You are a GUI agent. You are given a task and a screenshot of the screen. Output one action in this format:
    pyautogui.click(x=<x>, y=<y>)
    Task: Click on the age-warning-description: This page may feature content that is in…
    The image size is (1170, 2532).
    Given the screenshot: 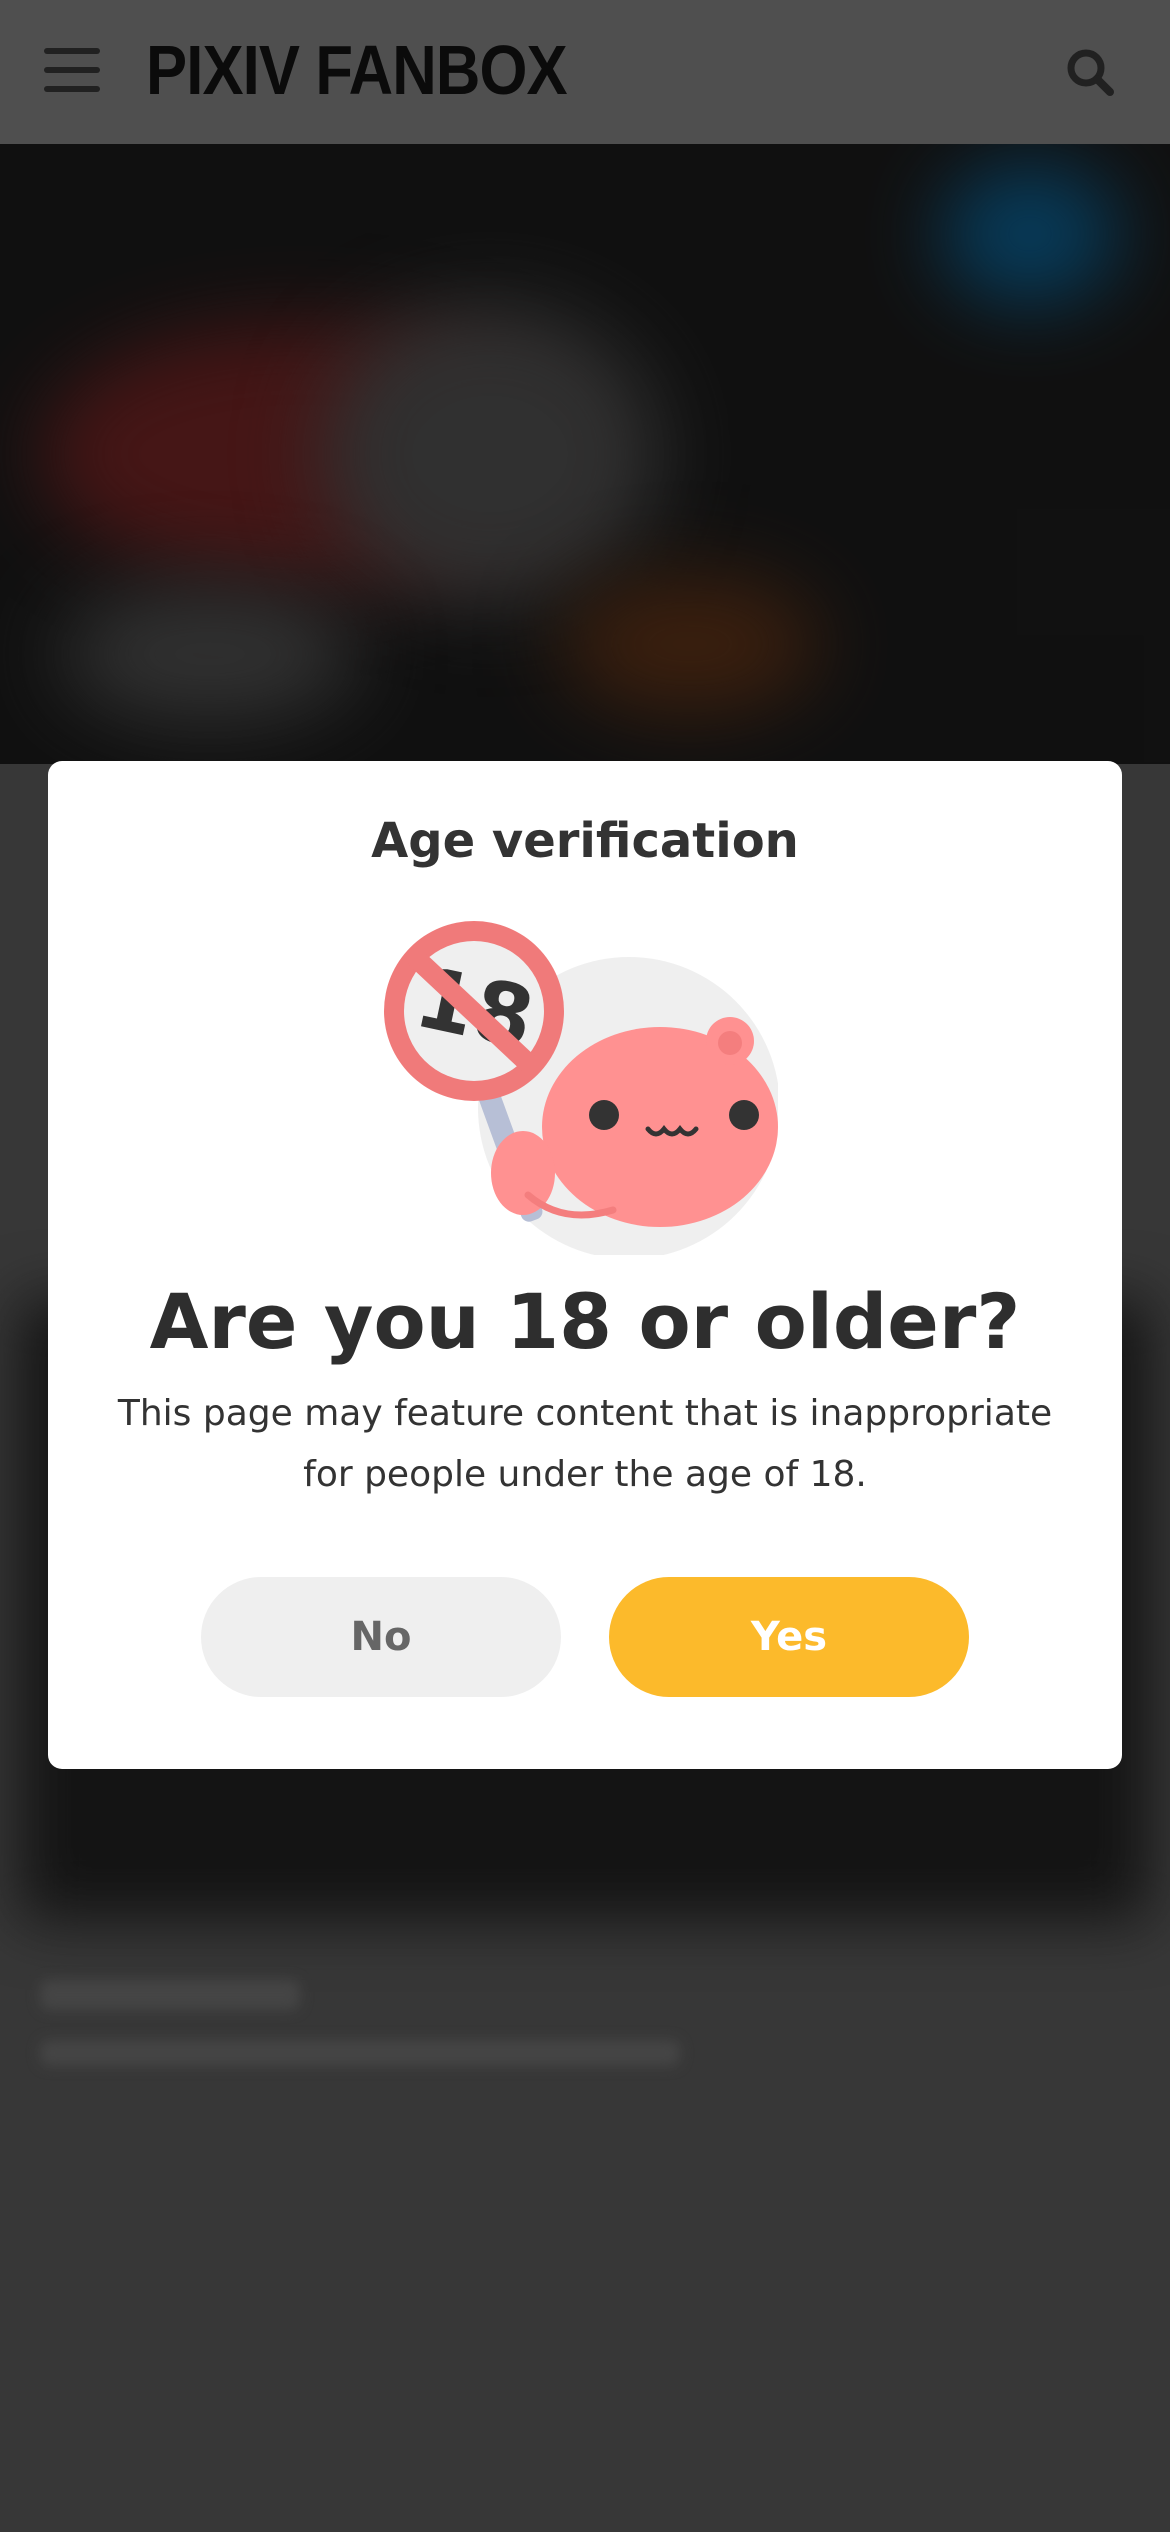 What is the action you would take?
    pyautogui.click(x=585, y=1444)
    